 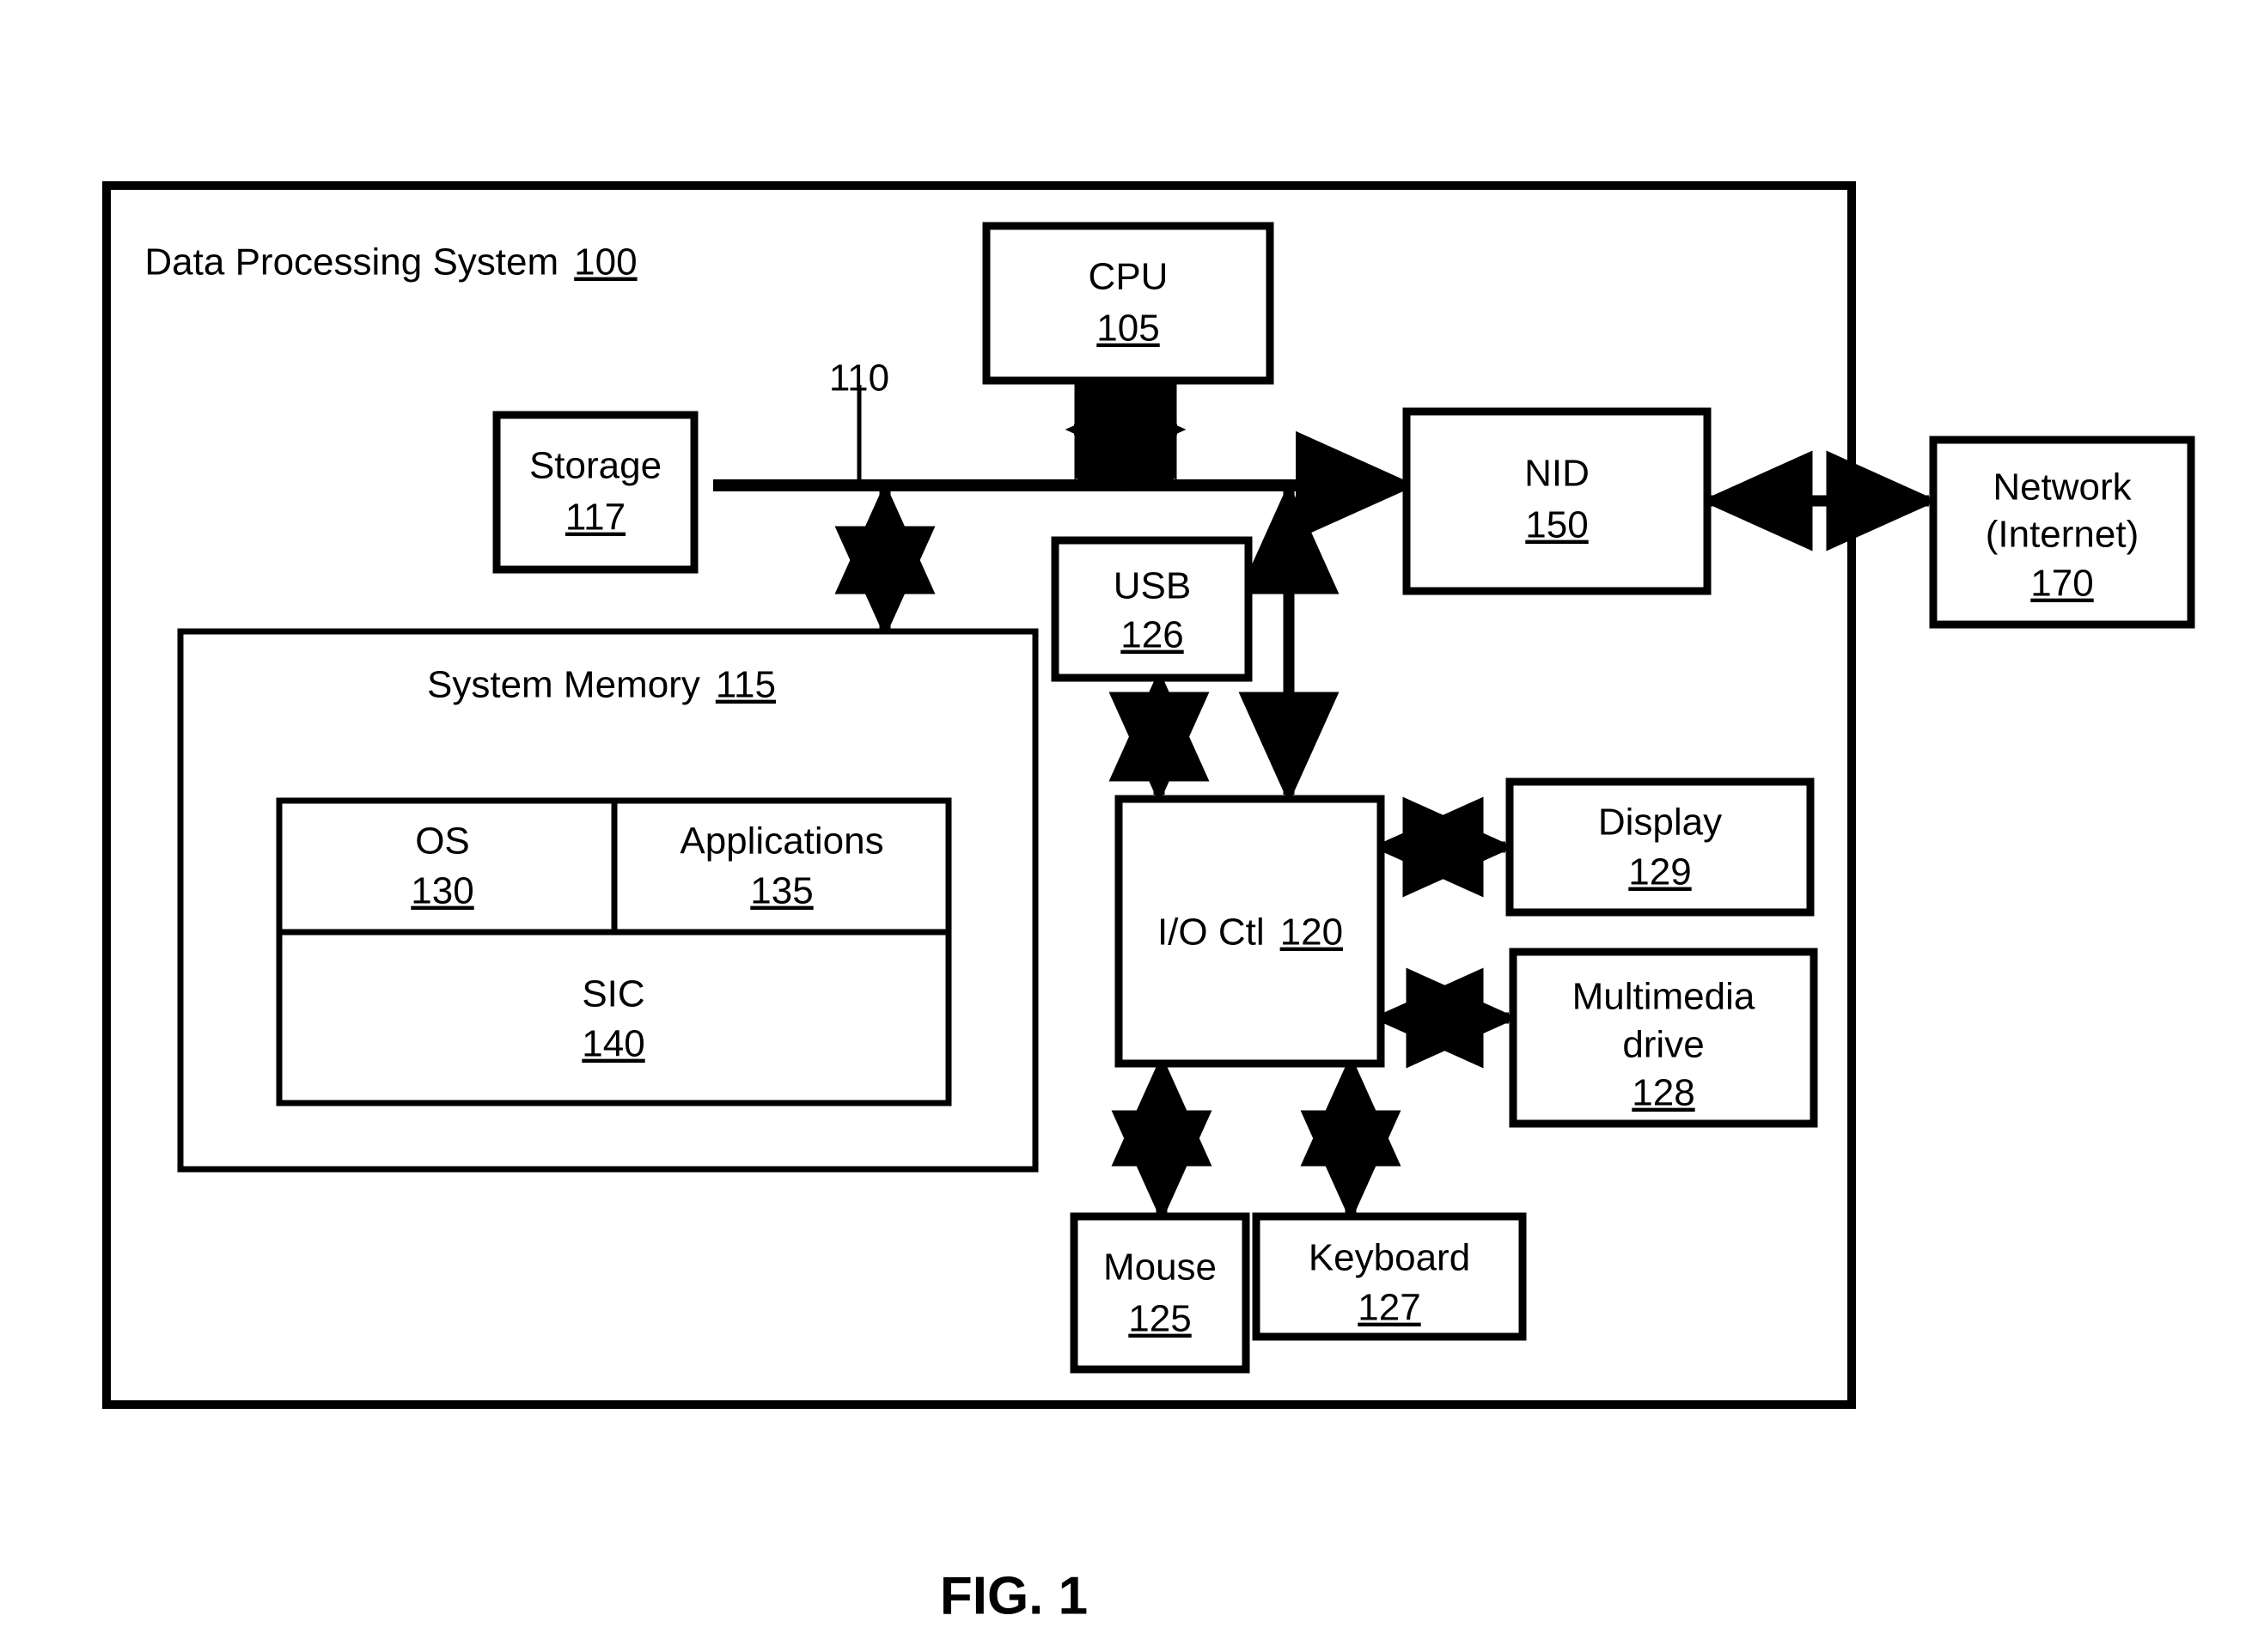 What do you see at coordinates (1128, 329) in the screenshot?
I see `cpu-ref: 105` at bounding box center [1128, 329].